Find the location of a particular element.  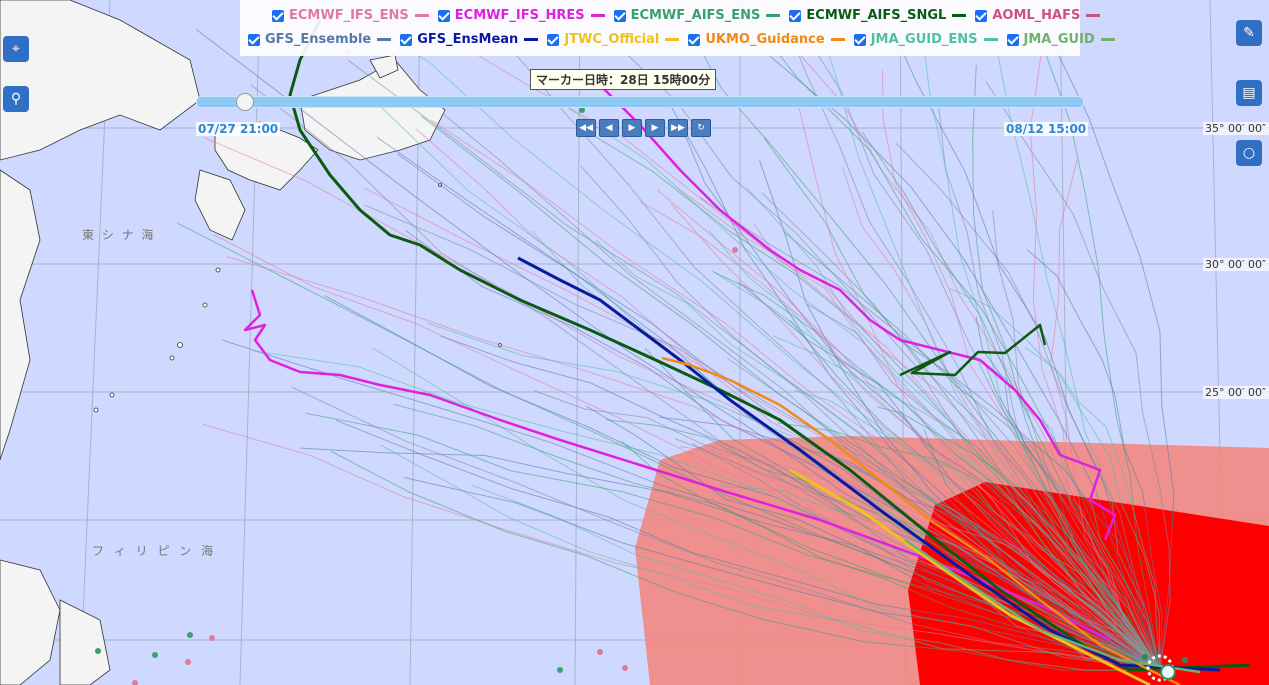

legend-label: GFS_Ensemble is located at coordinates (318, 39).